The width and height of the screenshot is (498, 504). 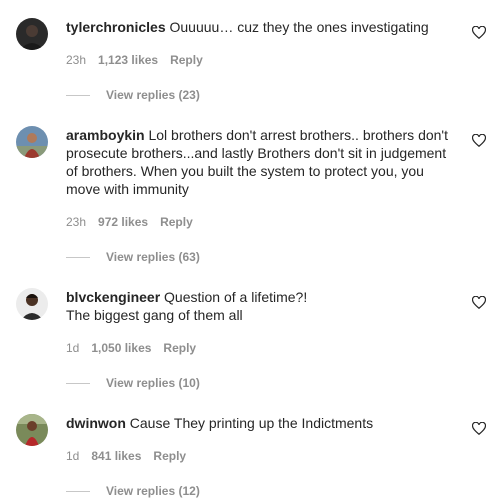 What do you see at coordinates (116, 27) in the screenshot?
I see `comment-username: tylerchronicles` at bounding box center [116, 27].